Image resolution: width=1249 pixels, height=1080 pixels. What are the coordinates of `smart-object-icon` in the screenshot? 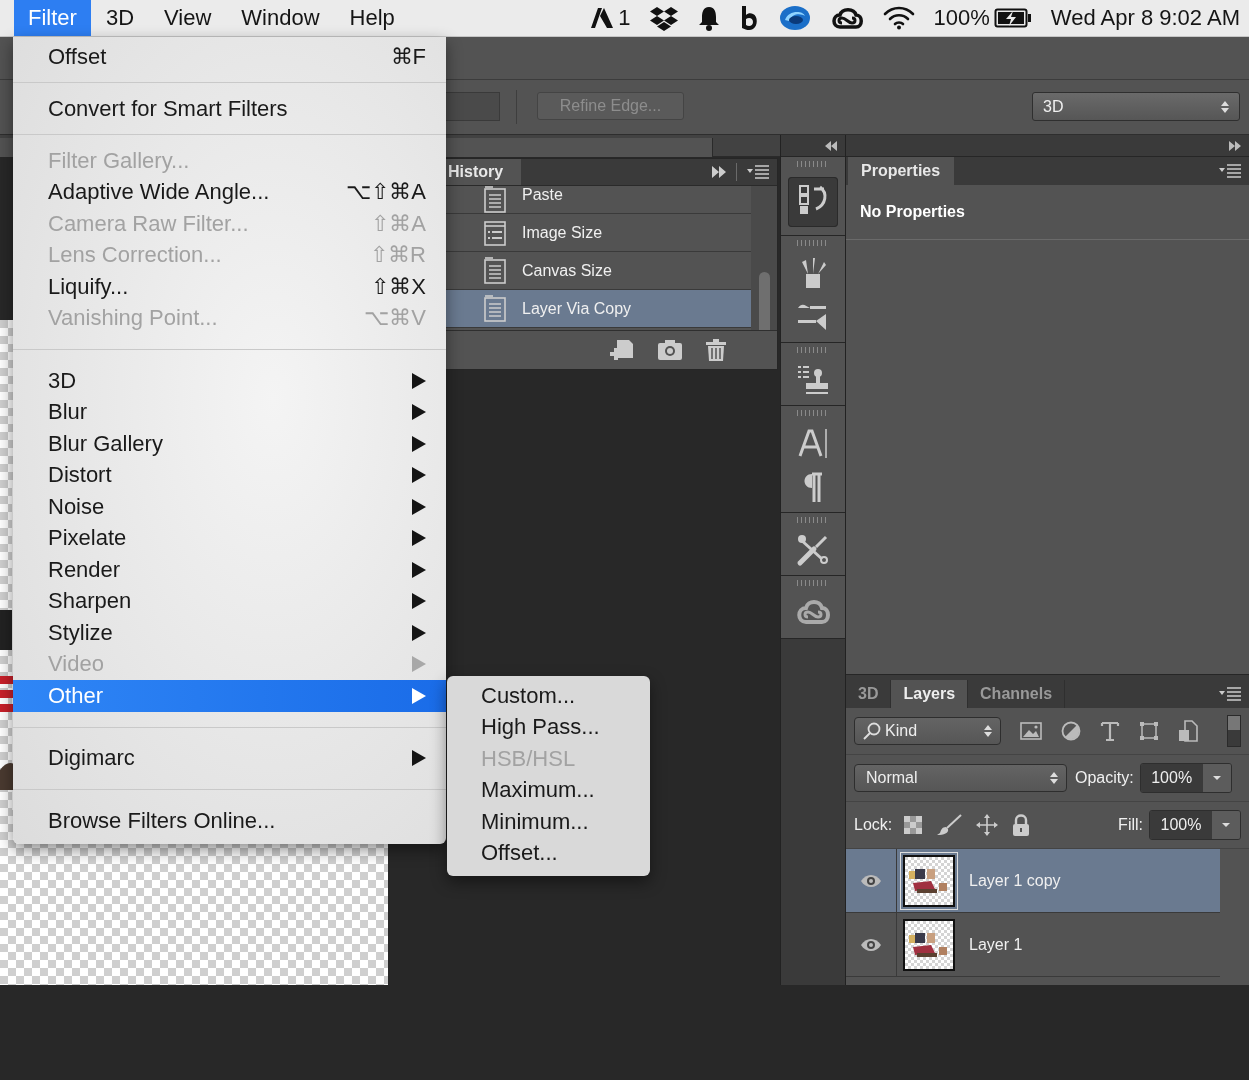 It's located at (1188, 731).